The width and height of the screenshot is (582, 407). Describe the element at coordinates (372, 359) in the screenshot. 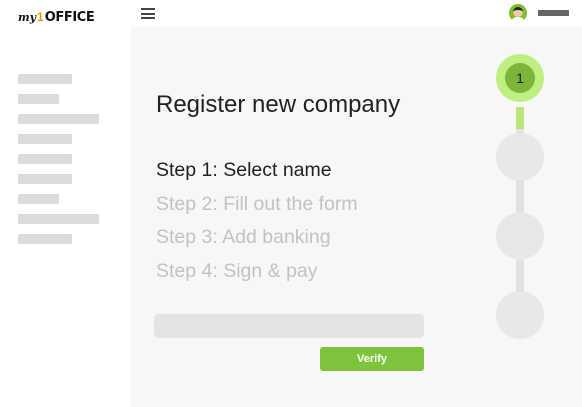

I see `verify-button: Verify` at that location.